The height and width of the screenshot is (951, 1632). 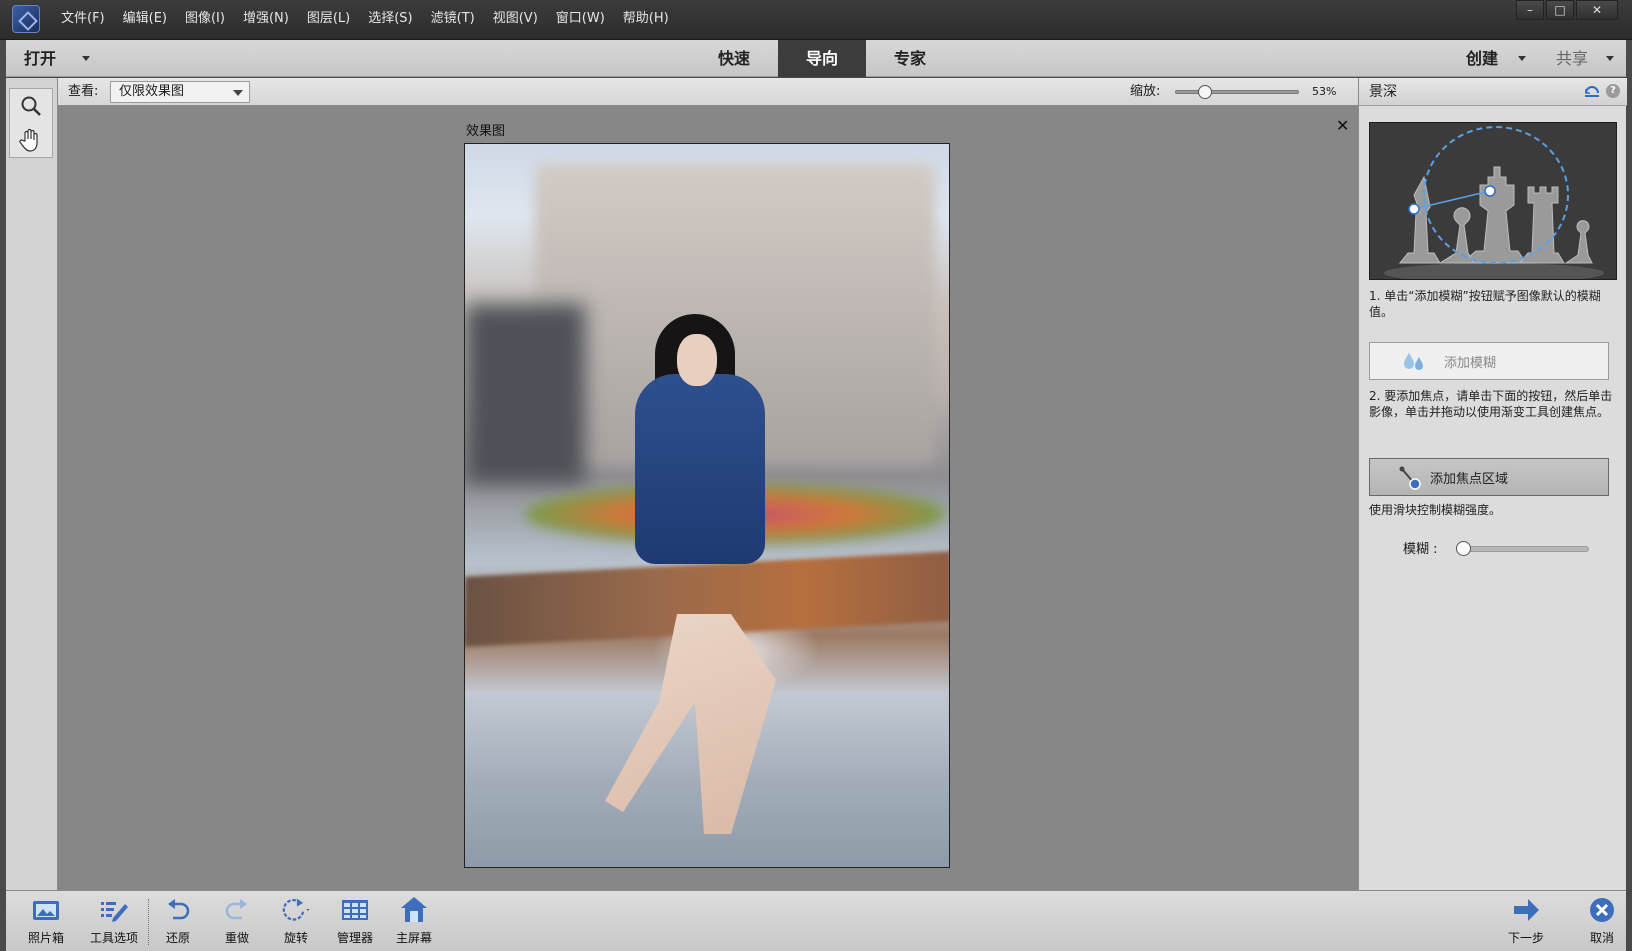 What do you see at coordinates (1597, 10) in the screenshot?
I see `close-window-button: ✕` at bounding box center [1597, 10].